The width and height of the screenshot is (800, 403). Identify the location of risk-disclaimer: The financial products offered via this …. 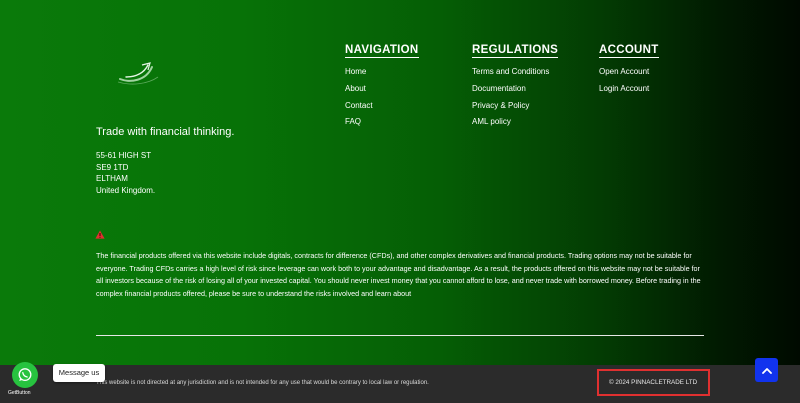
(398, 274).